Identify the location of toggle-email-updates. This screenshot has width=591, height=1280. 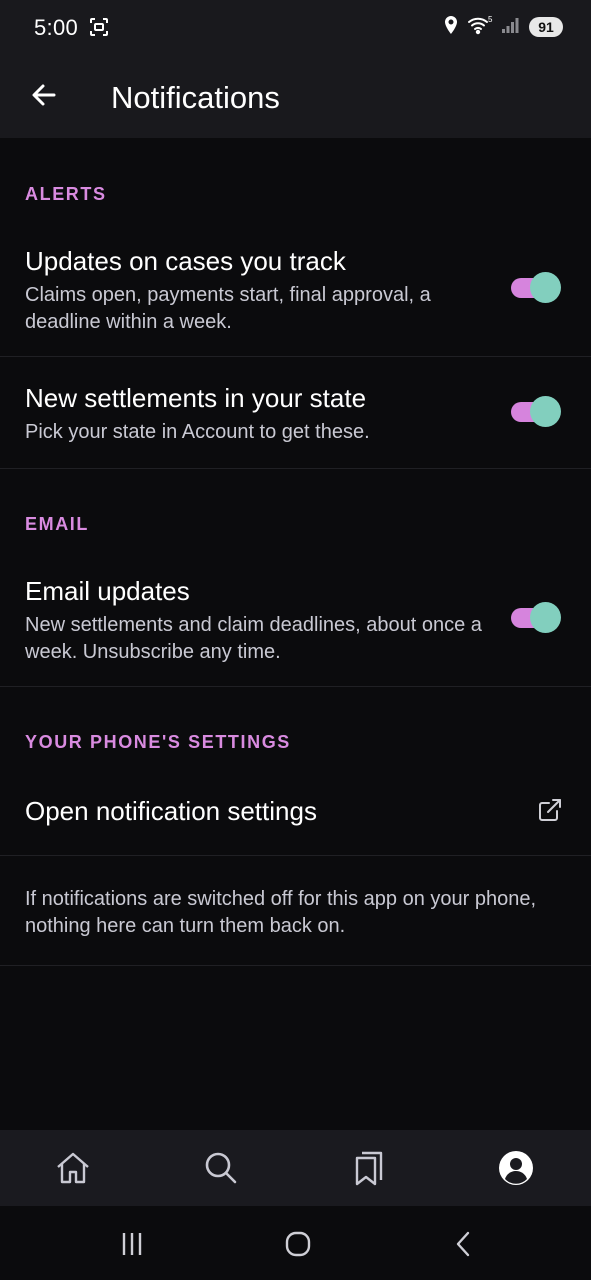
(536, 617).